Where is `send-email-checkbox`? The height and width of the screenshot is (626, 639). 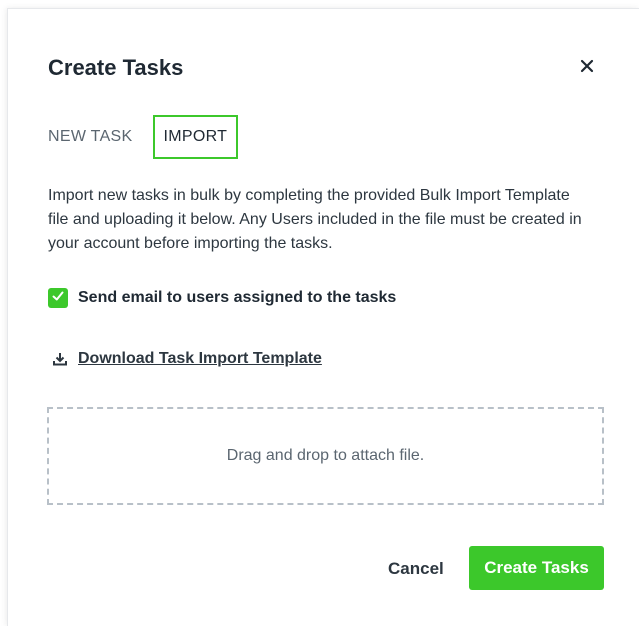
send-email-checkbox is located at coordinates (58, 298).